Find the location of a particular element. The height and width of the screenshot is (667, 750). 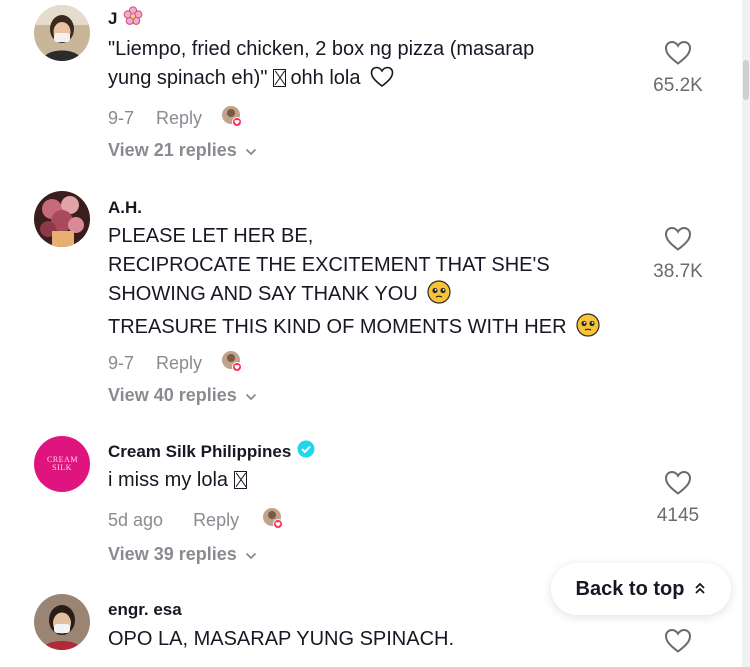

scrollbar-thumb is located at coordinates (746, 80).